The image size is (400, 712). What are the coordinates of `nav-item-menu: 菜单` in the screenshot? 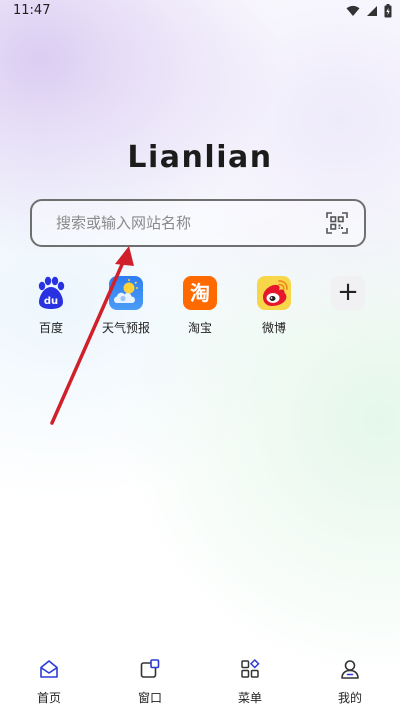 It's located at (250, 678).